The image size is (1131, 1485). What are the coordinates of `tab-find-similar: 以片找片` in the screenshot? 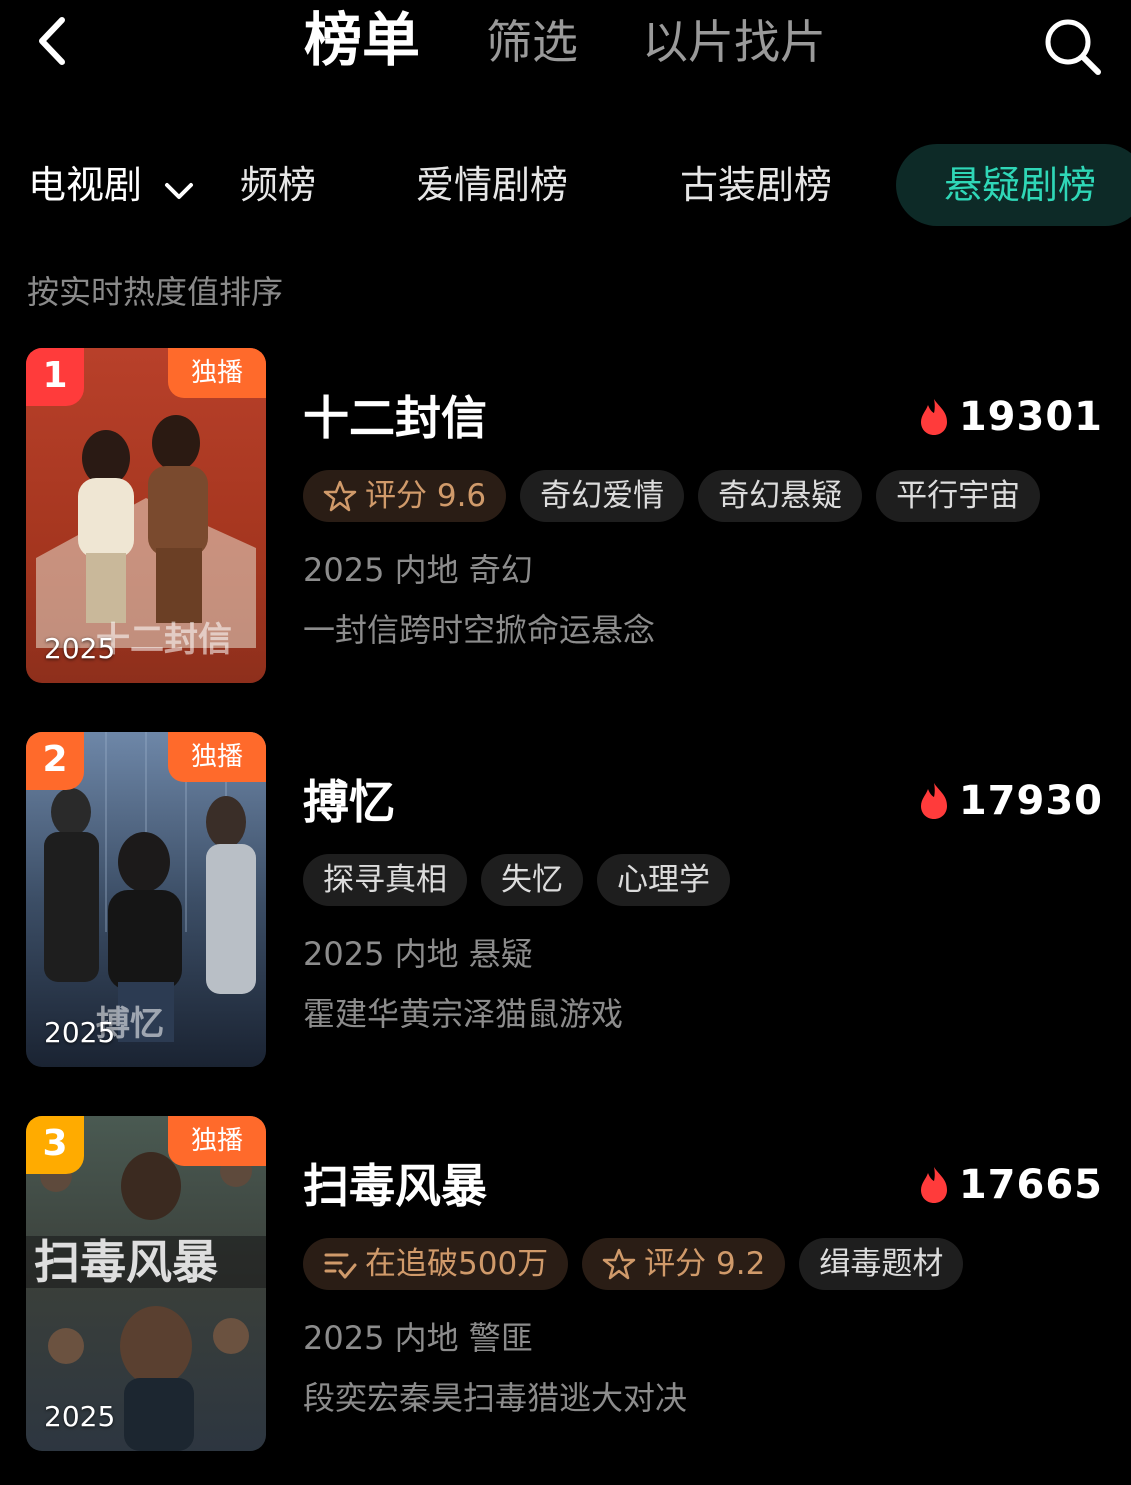 It's located at (734, 42).